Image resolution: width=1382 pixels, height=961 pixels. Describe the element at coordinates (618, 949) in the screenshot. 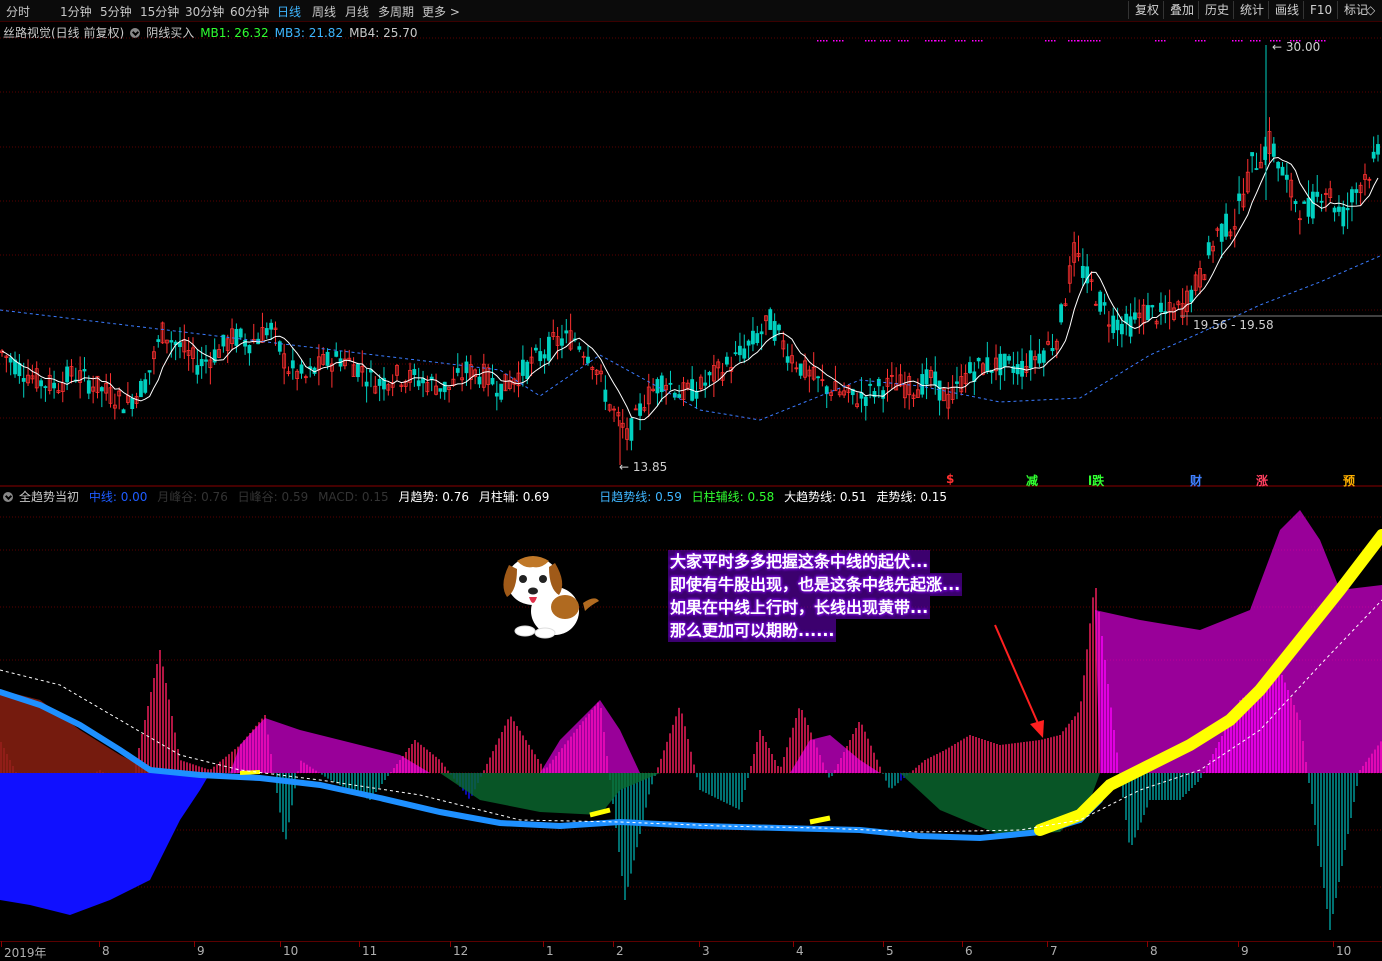

I see `xaxis-label: 2` at that location.